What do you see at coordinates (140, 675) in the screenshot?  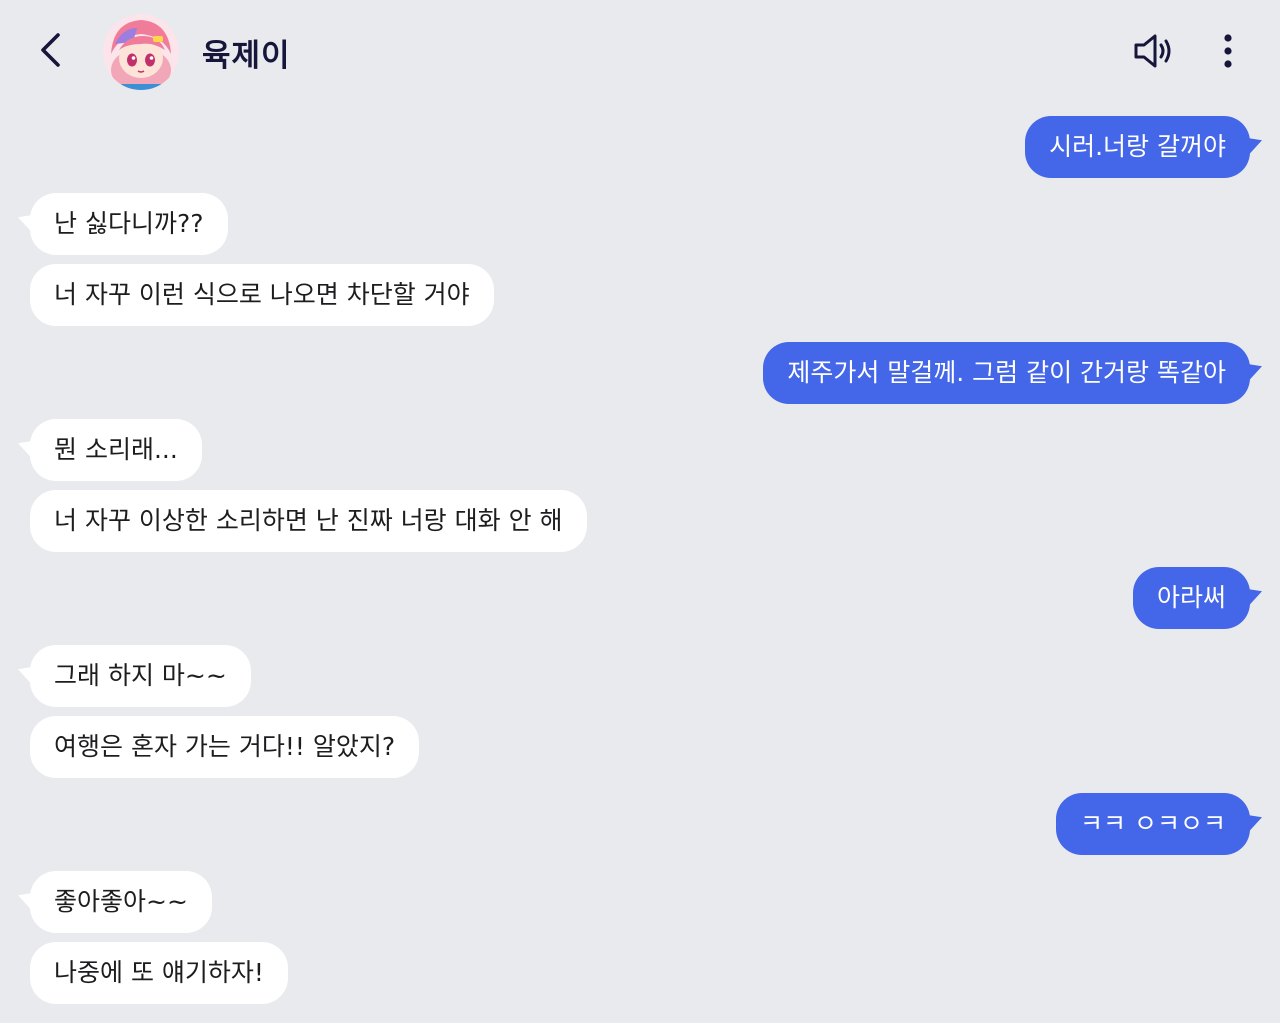 I see `message-text: 그래 하지 마~~` at bounding box center [140, 675].